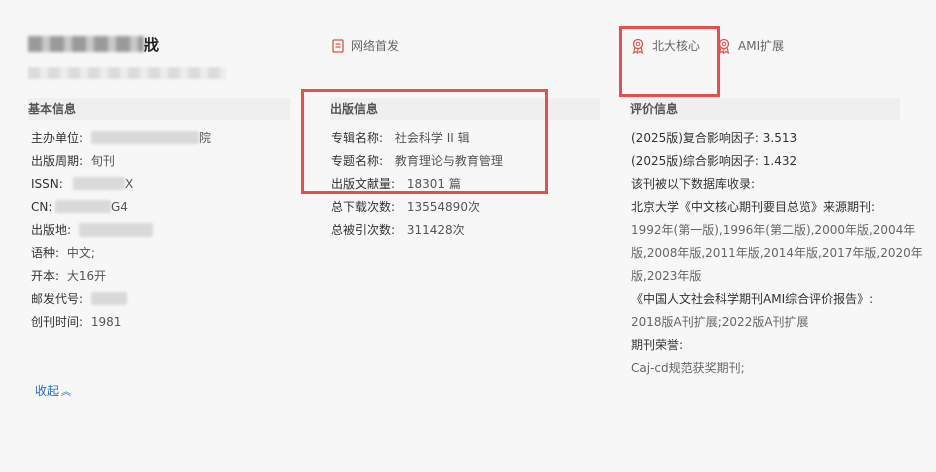 The width and height of the screenshot is (936, 472). Describe the element at coordinates (752, 299) in the screenshot. I see `eval-line: 《中国人文社会科学期刊AMI综合评价报告》:` at that location.